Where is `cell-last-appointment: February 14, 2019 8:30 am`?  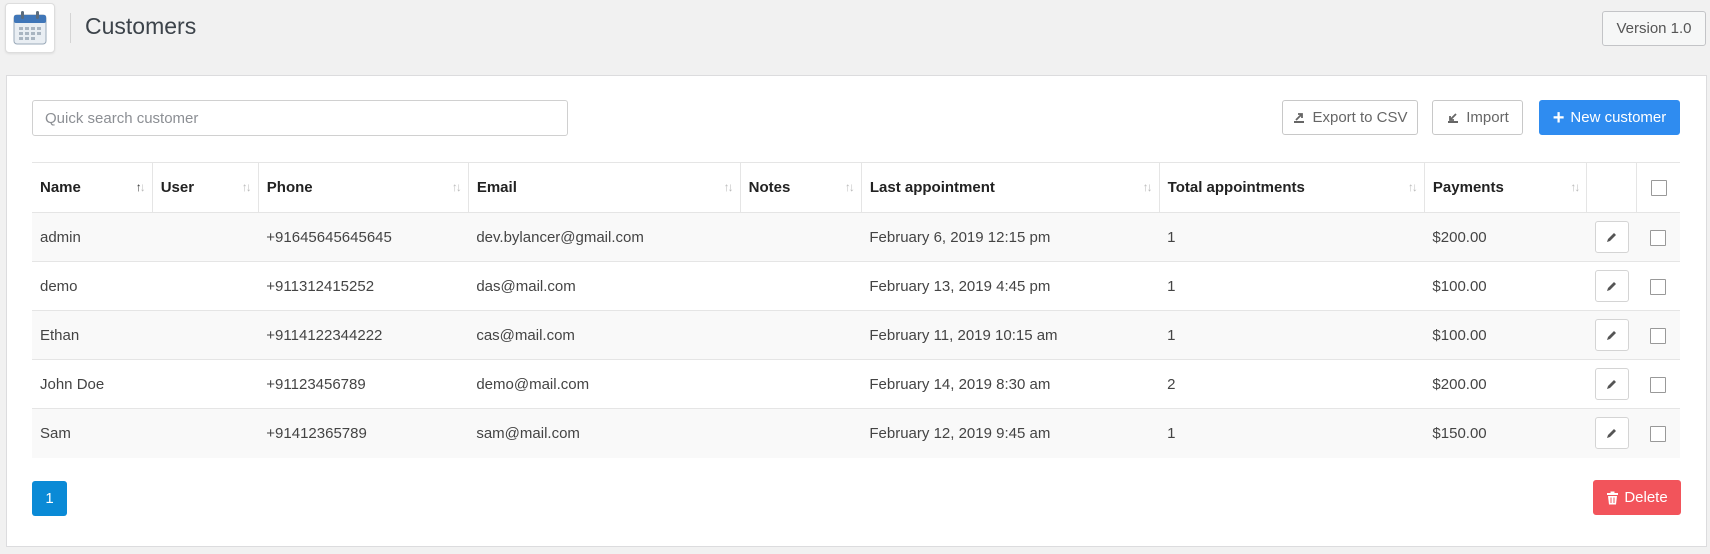 cell-last-appointment: February 14, 2019 8:30 am is located at coordinates (1010, 384).